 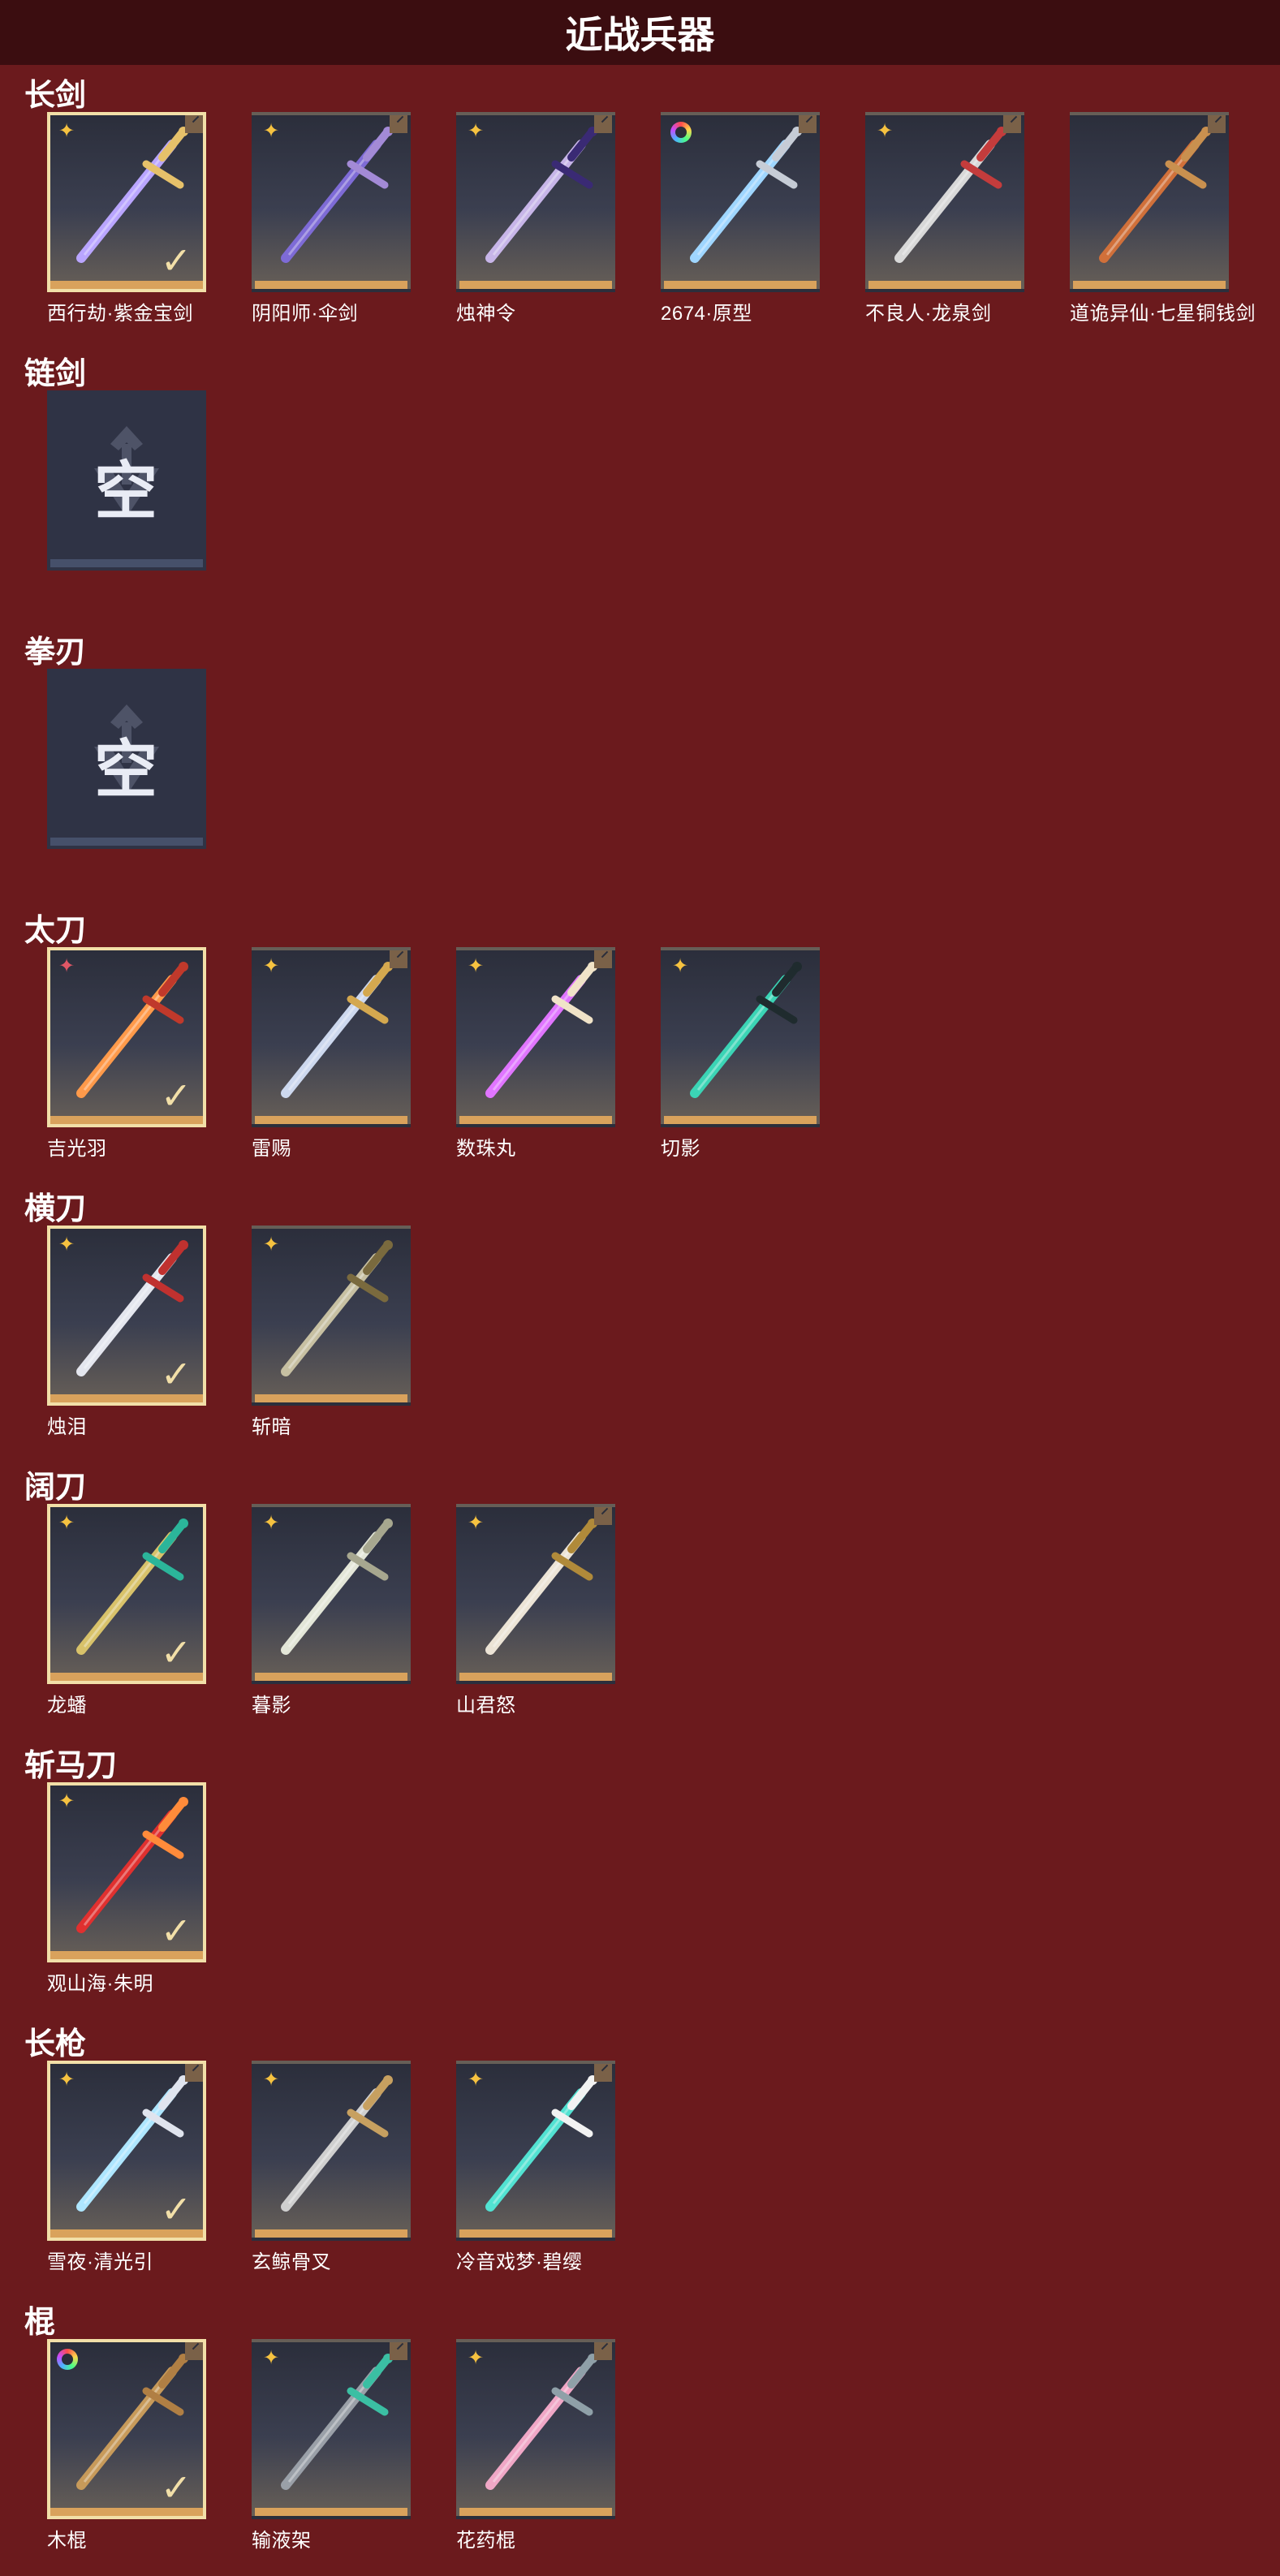 What do you see at coordinates (640, 1875) in the screenshot?
I see `weapon-category-section: 斩马刀 ✦ ✓ 观山海·朱明` at bounding box center [640, 1875].